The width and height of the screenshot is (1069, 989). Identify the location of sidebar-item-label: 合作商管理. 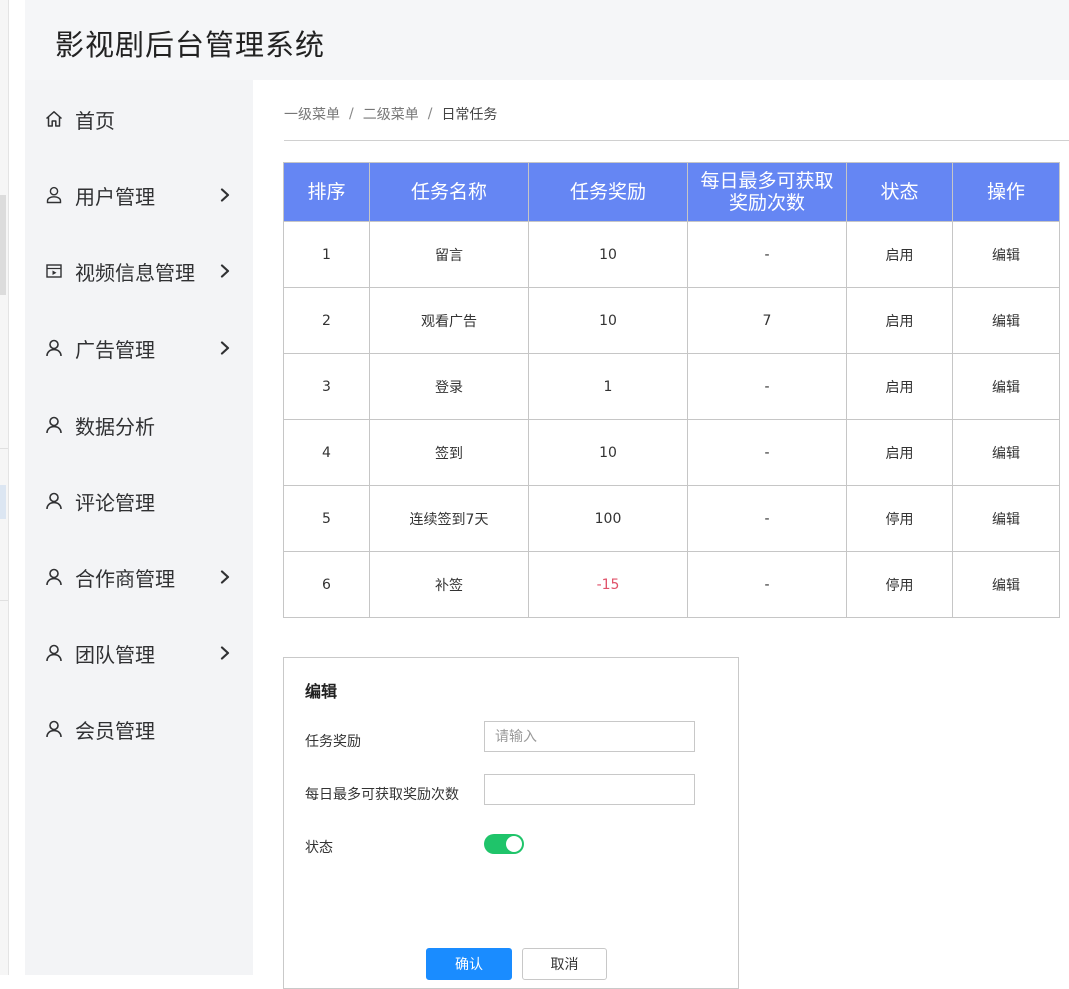
(125, 578).